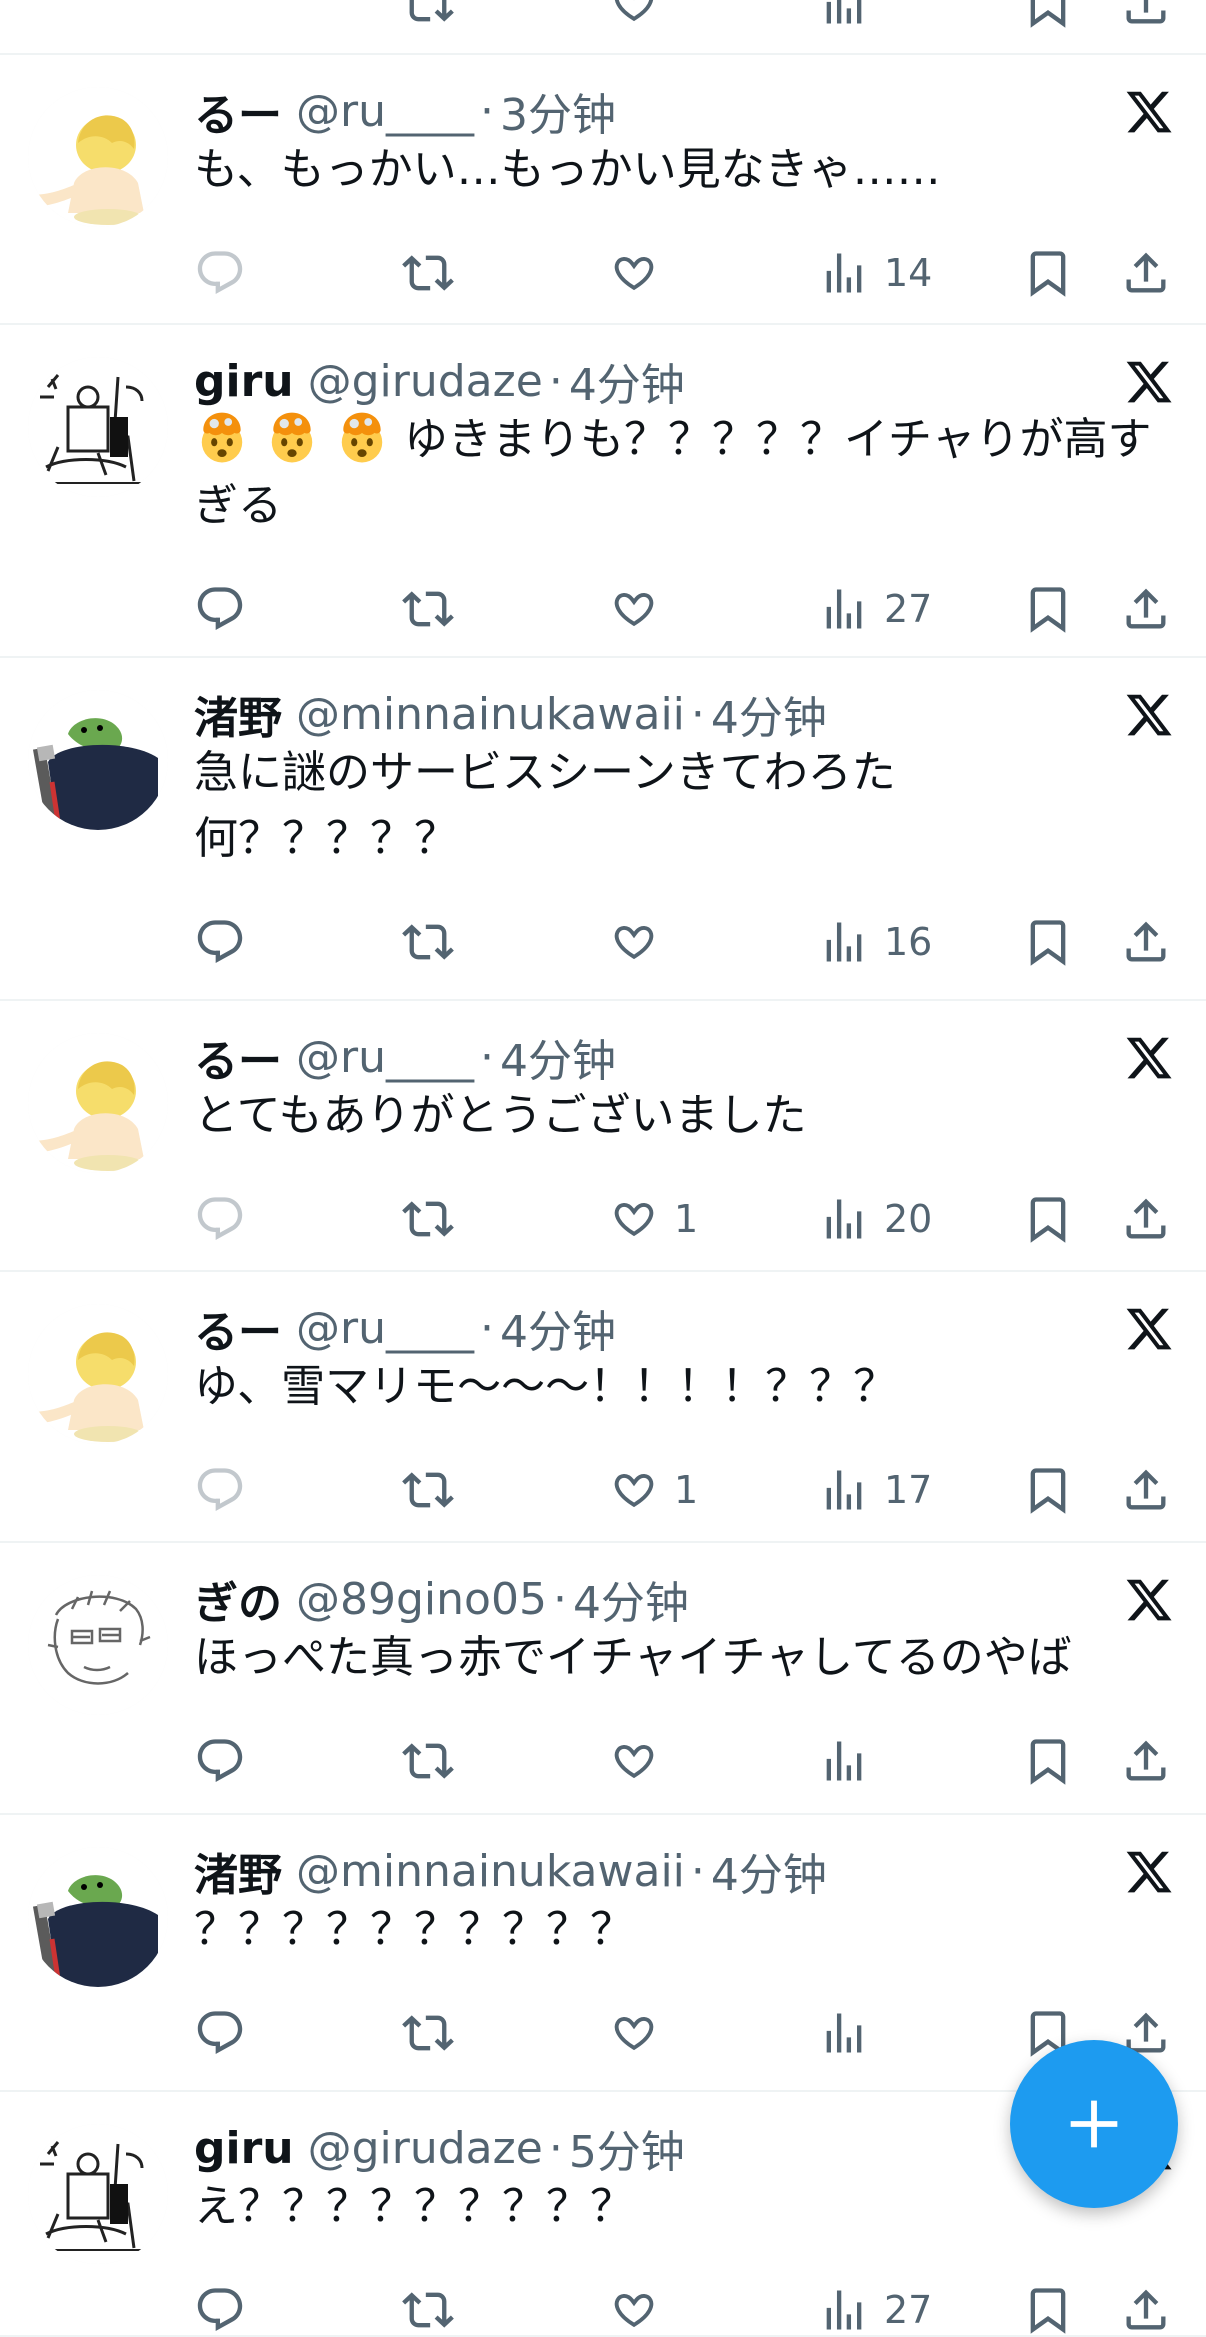  Describe the element at coordinates (875, 942) in the screenshot. I see `views-button: 16` at that location.